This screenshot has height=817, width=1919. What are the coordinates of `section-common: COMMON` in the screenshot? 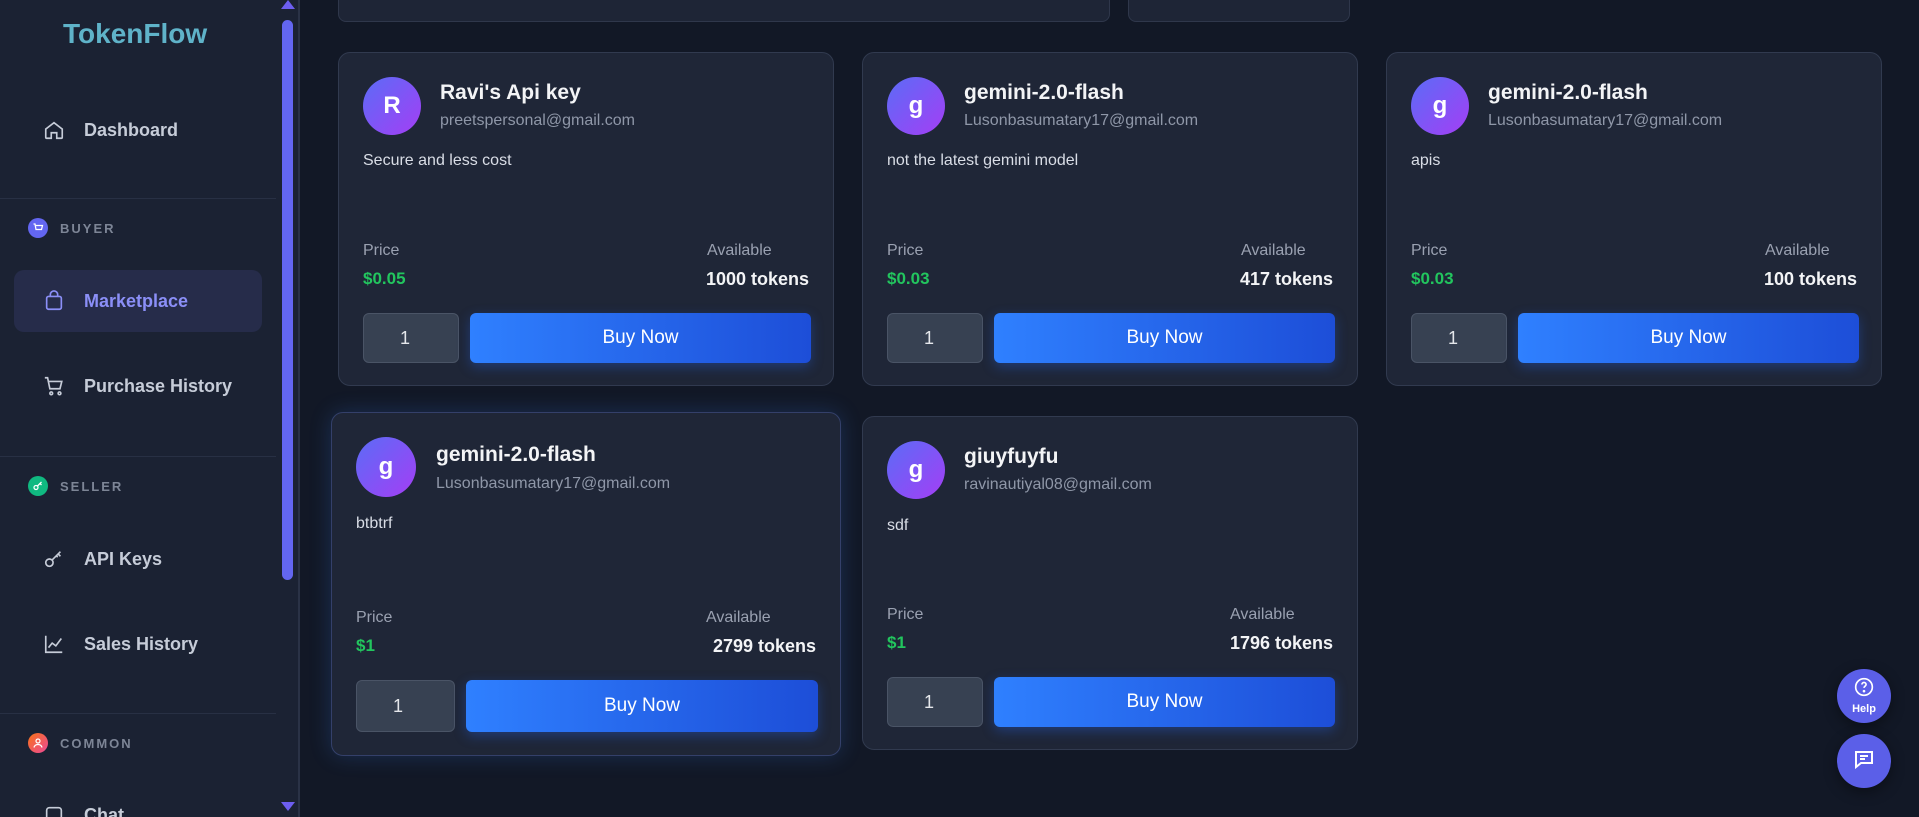 It's located at (80, 743).